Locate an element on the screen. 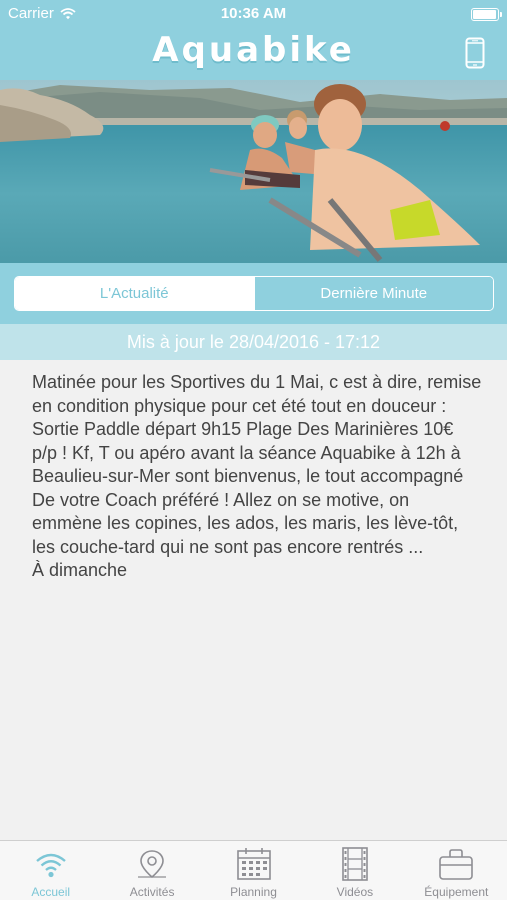  calendar-icon is located at coordinates (253, 864).